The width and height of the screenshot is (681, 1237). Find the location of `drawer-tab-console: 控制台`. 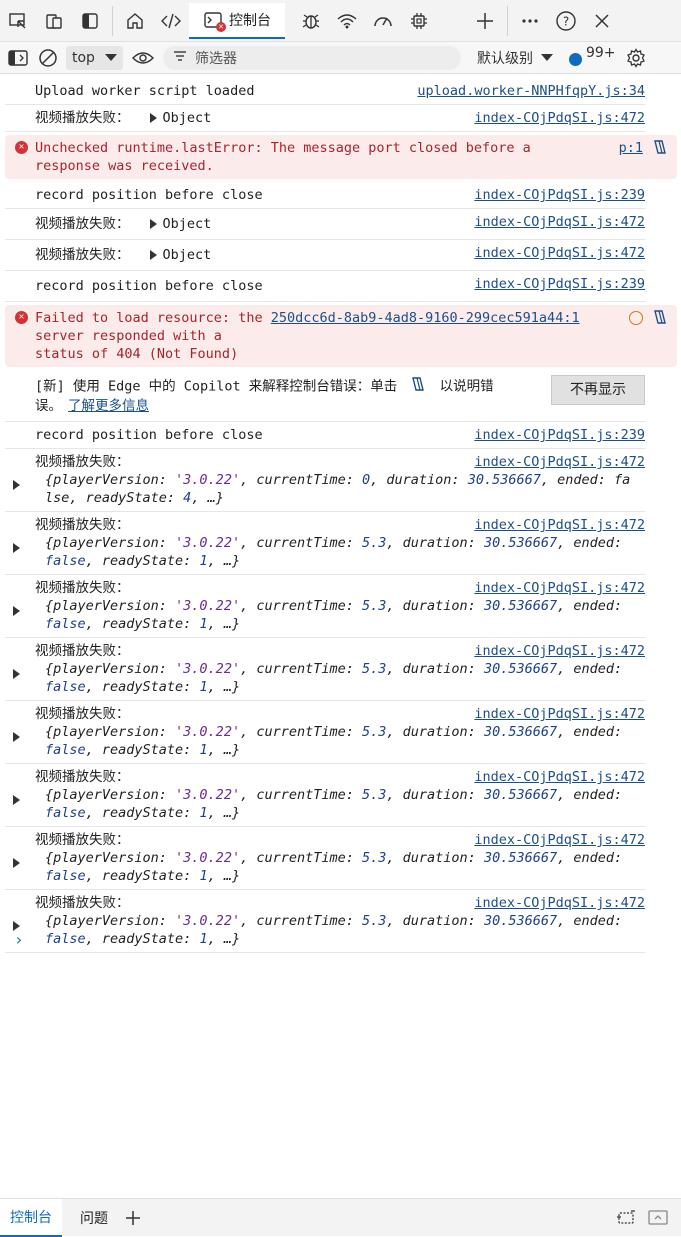

drawer-tab-console: 控制台 is located at coordinates (31, 1217).